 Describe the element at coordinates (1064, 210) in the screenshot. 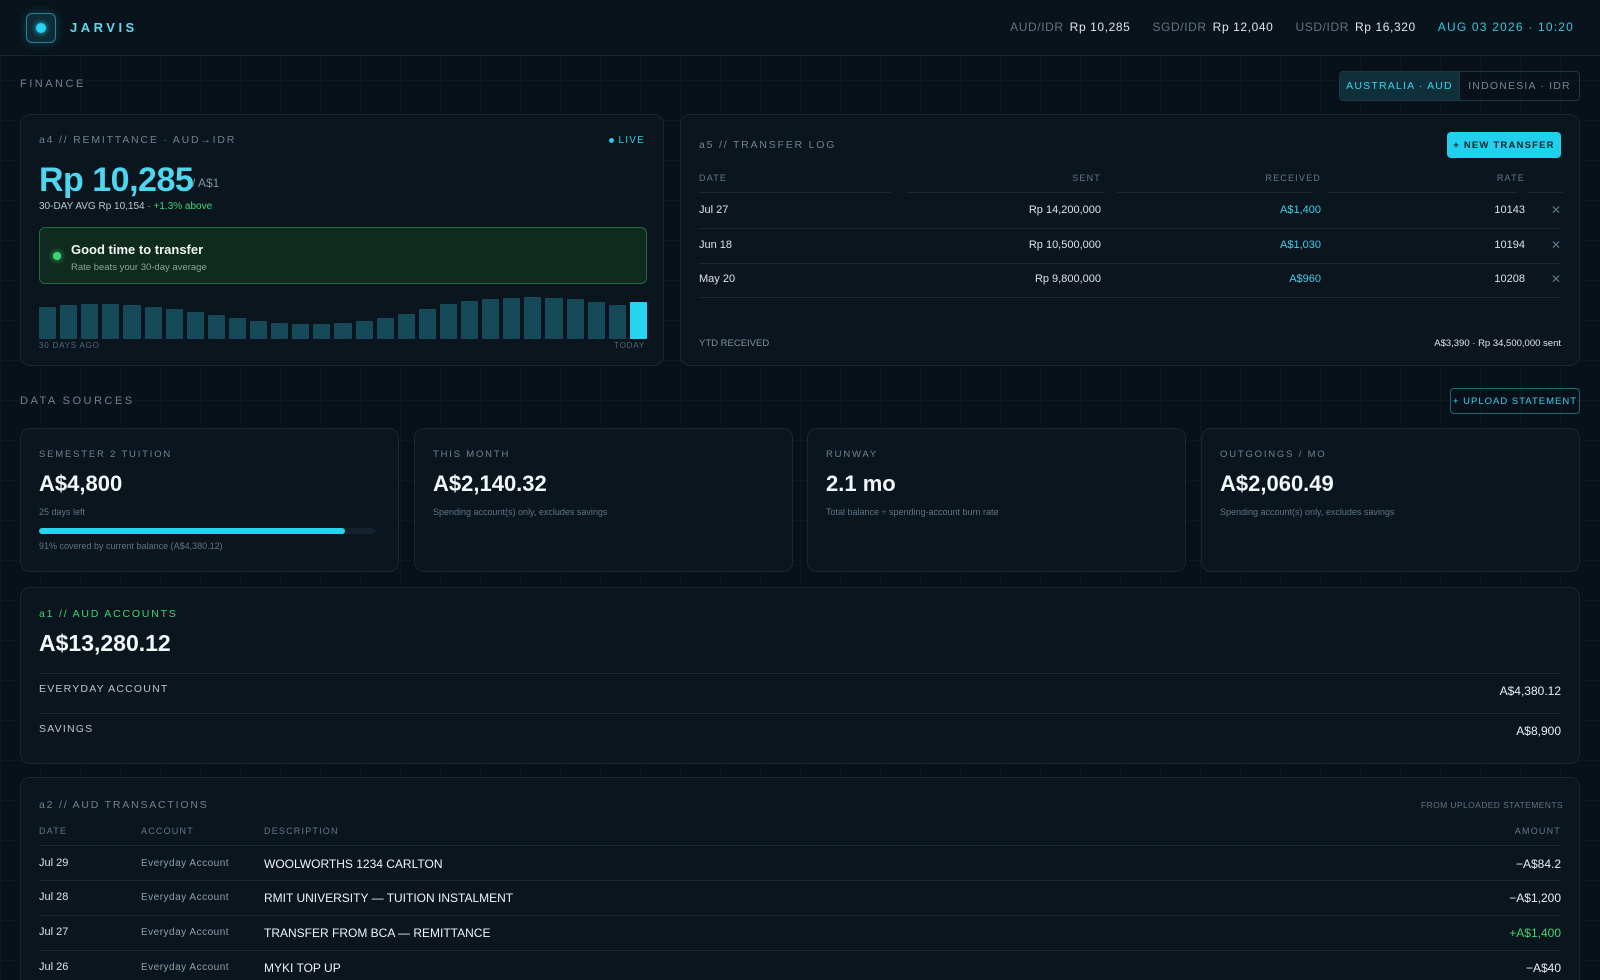

I see `transfer-sent: Rp 14,200,000` at that location.